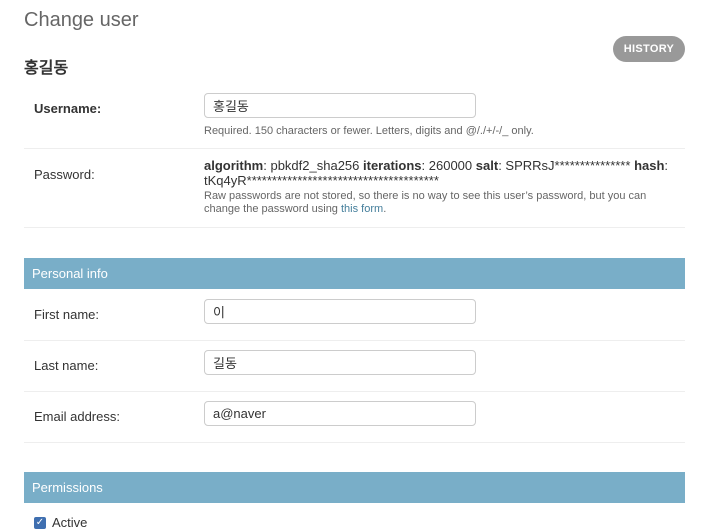 Image resolution: width=715 pixels, height=530 pixels. I want to click on personal-info-heading: Personal info, so click(354, 273).